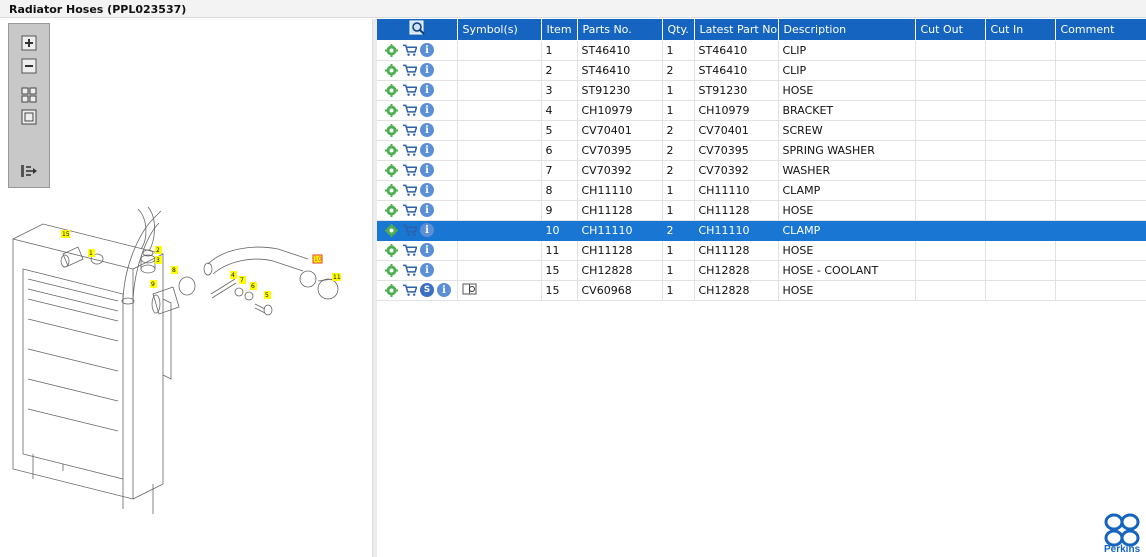  Describe the element at coordinates (761, 230) in the screenshot. I see `table-row: i 10 CH11110 2 CH11110 CLAMP` at that location.